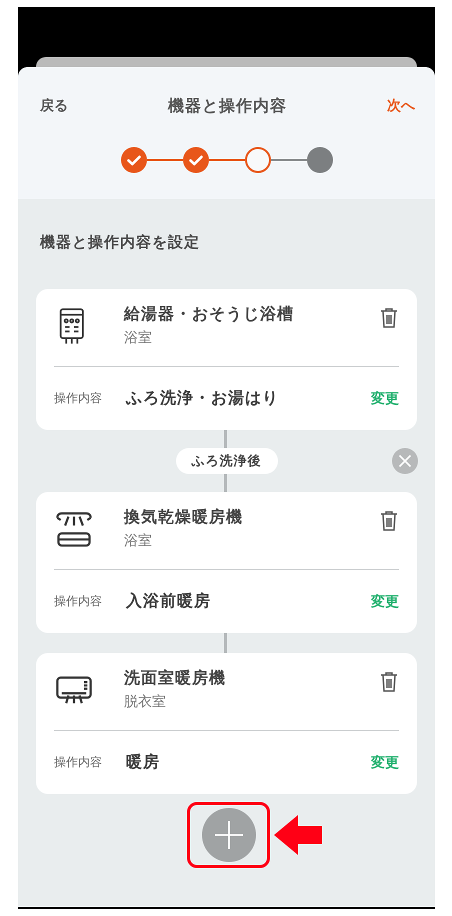 The image size is (452, 916). What do you see at coordinates (175, 678) in the screenshot?
I see `device-name: 洗面室暖房機` at bounding box center [175, 678].